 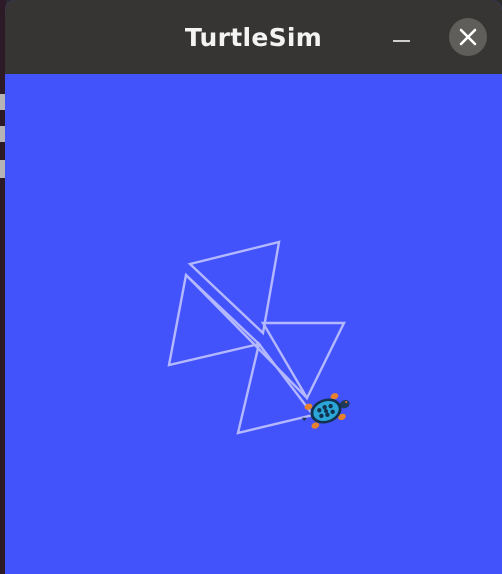 I want to click on close-icon, so click(x=468, y=37).